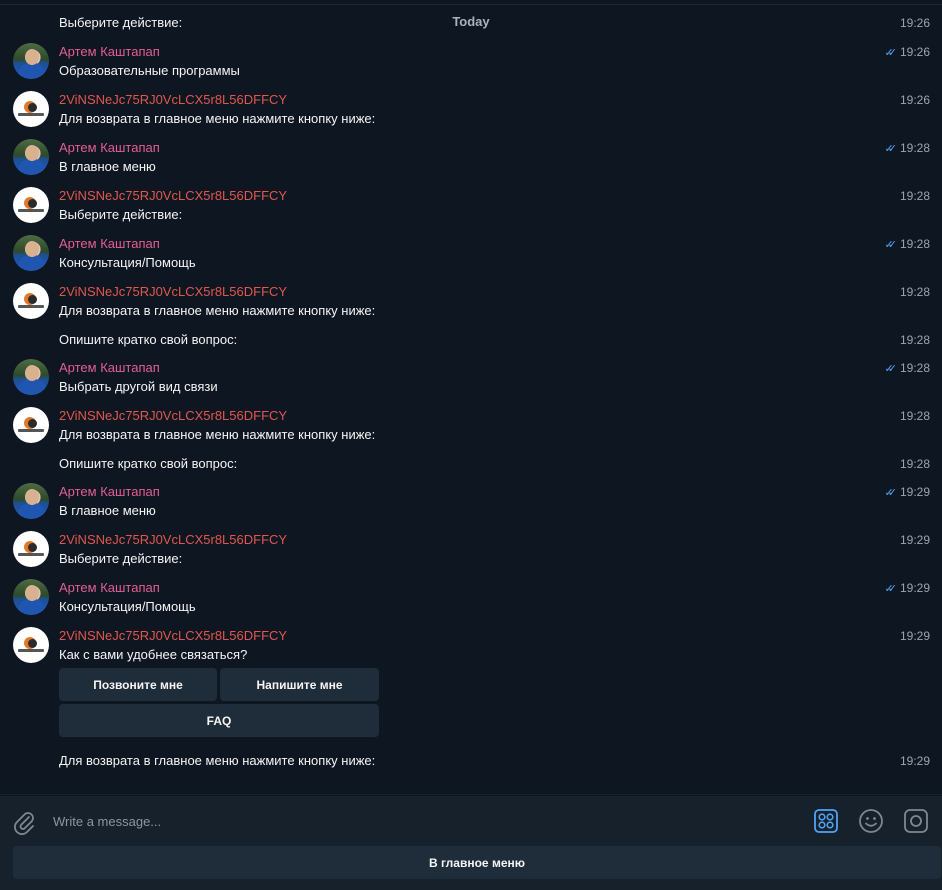  What do you see at coordinates (153, 654) in the screenshot?
I see `message-text: Как с вами удобнее связаться?` at bounding box center [153, 654].